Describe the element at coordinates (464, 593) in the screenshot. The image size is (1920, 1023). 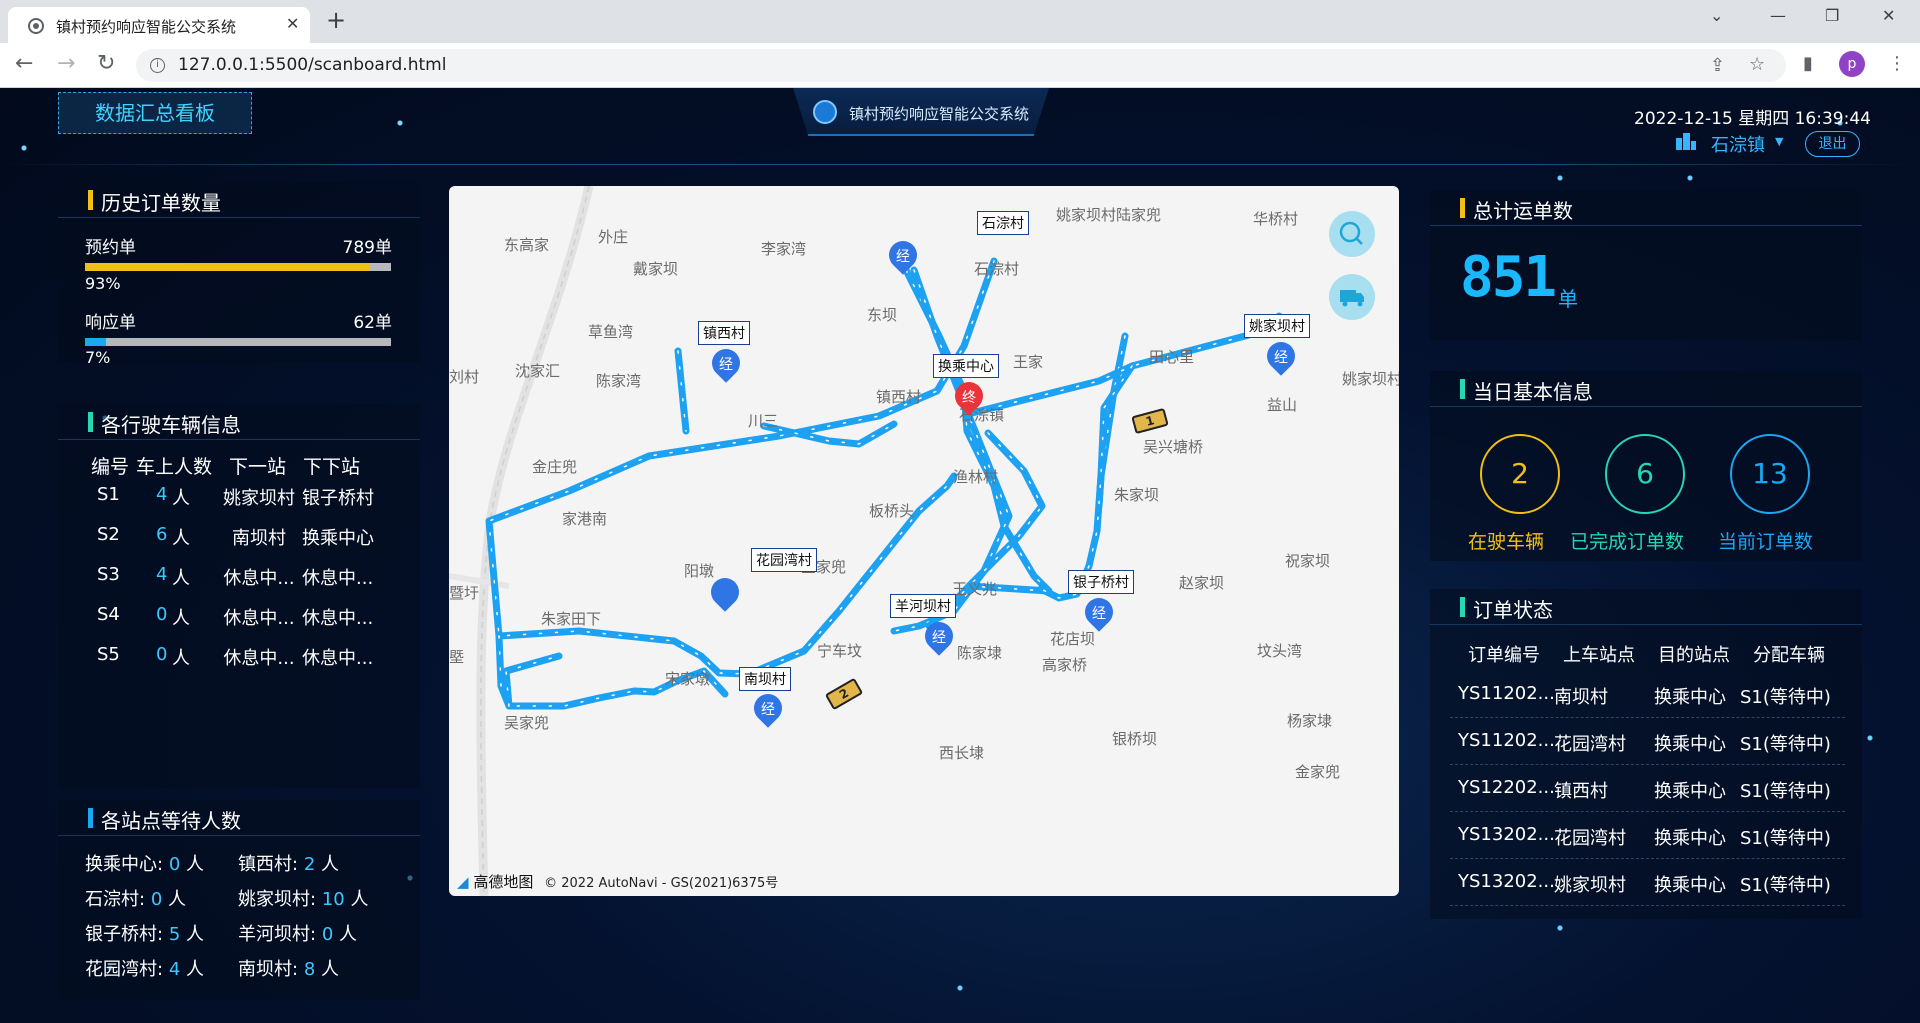
I see `map-place-label: 暨圩` at that location.